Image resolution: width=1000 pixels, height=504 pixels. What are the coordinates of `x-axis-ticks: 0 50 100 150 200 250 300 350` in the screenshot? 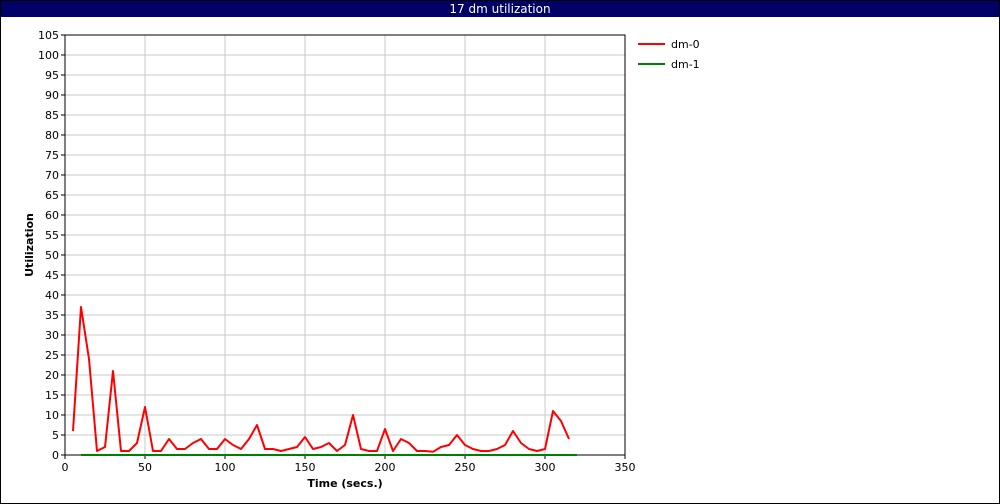 It's located at (349, 464).